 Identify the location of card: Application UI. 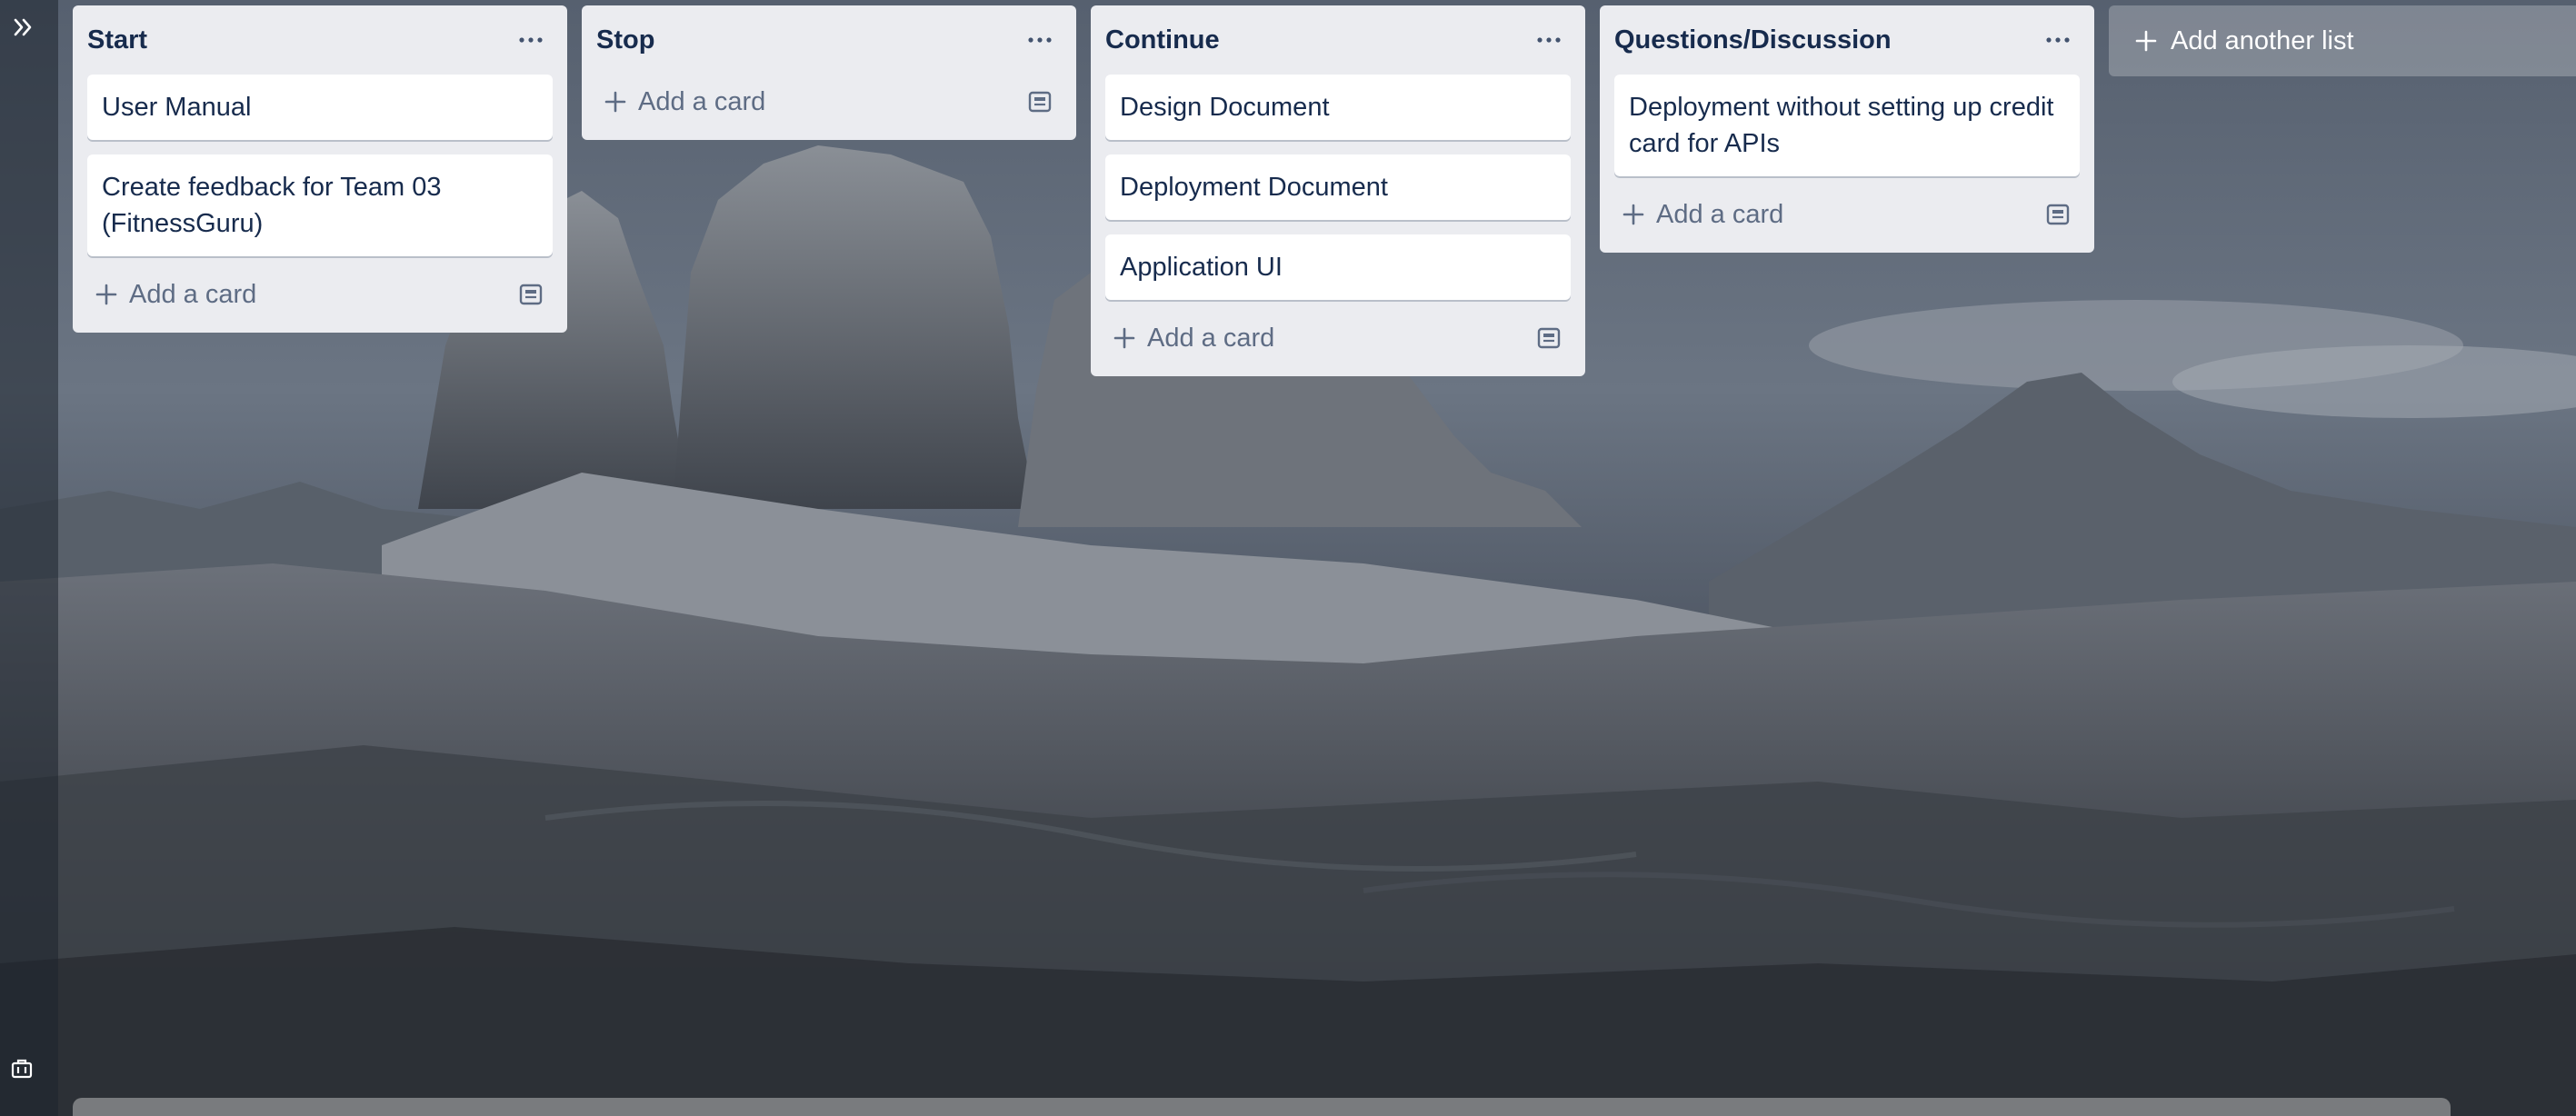
(1338, 267).